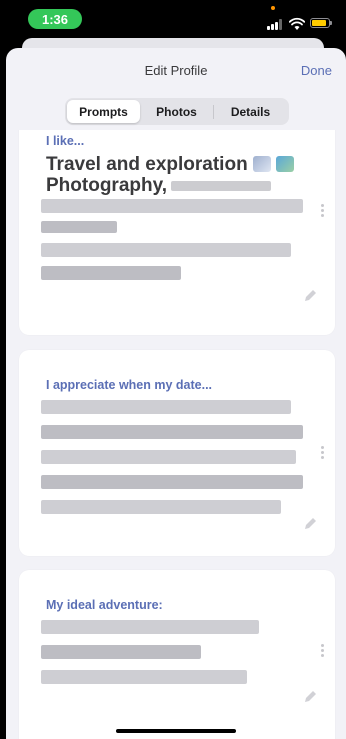 The height and width of the screenshot is (739, 346). Describe the element at coordinates (276, 24) in the screenshot. I see `signal-icon` at that location.